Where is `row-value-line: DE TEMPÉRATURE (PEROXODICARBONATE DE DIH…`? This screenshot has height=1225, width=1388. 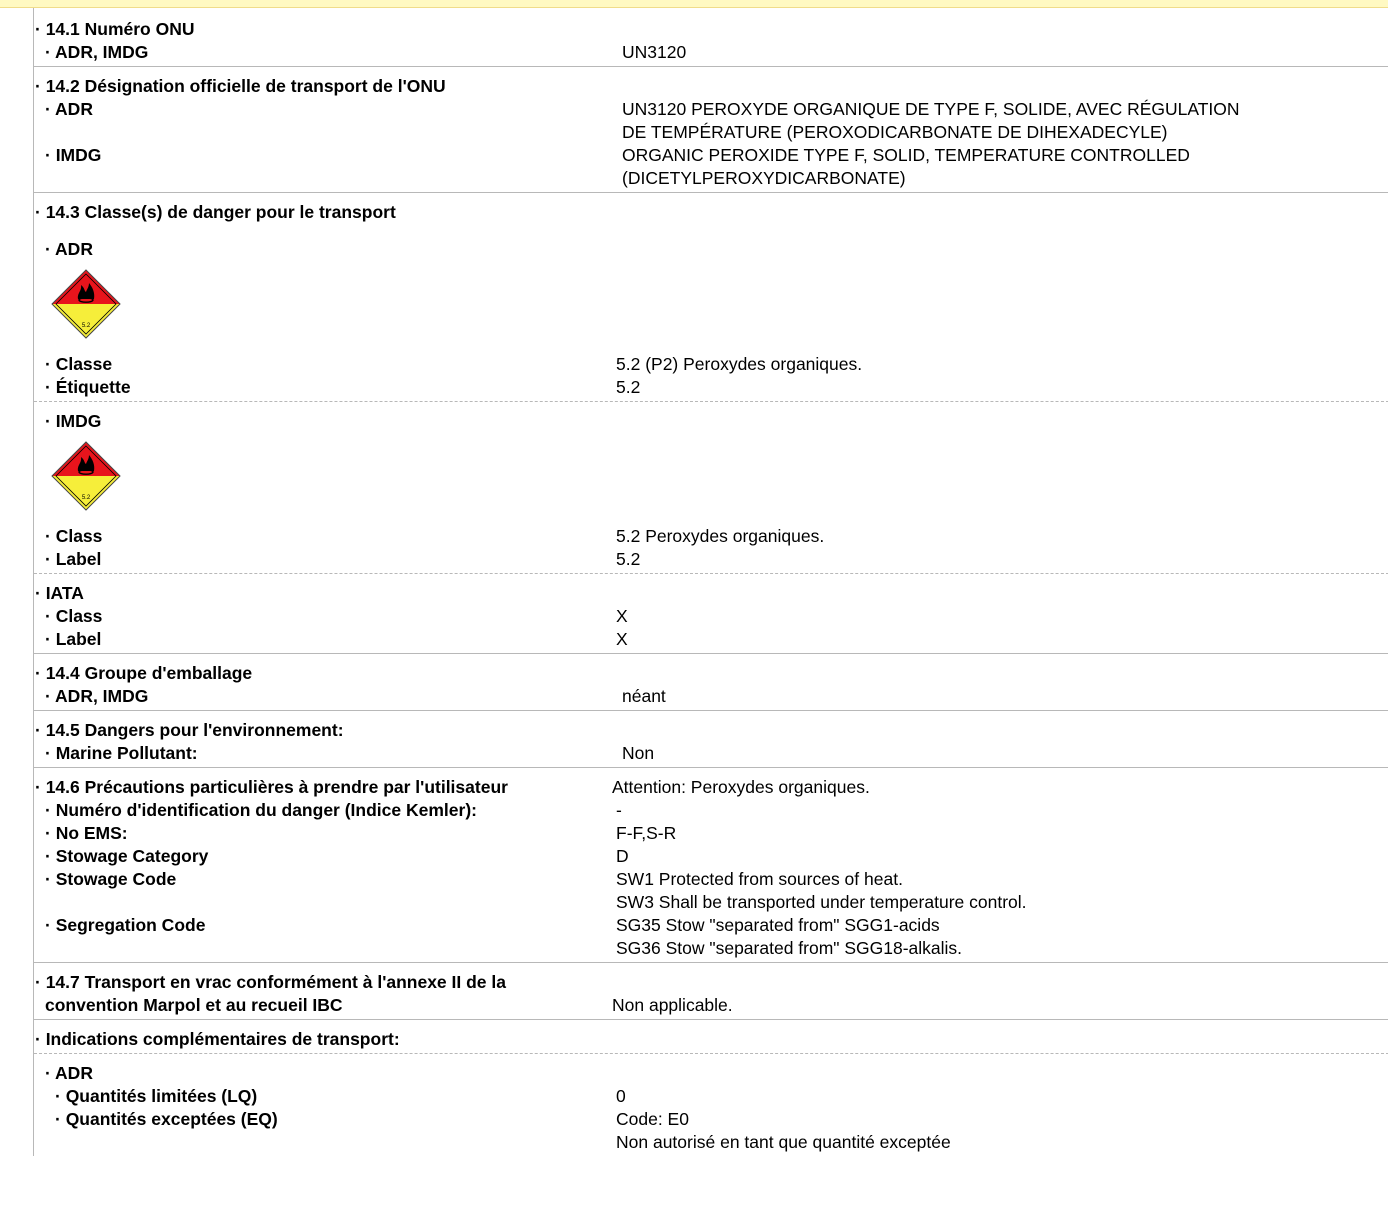 row-value-line: DE TEMPÉRATURE (PEROXODICARBONATE DE DIH… is located at coordinates (895, 132).